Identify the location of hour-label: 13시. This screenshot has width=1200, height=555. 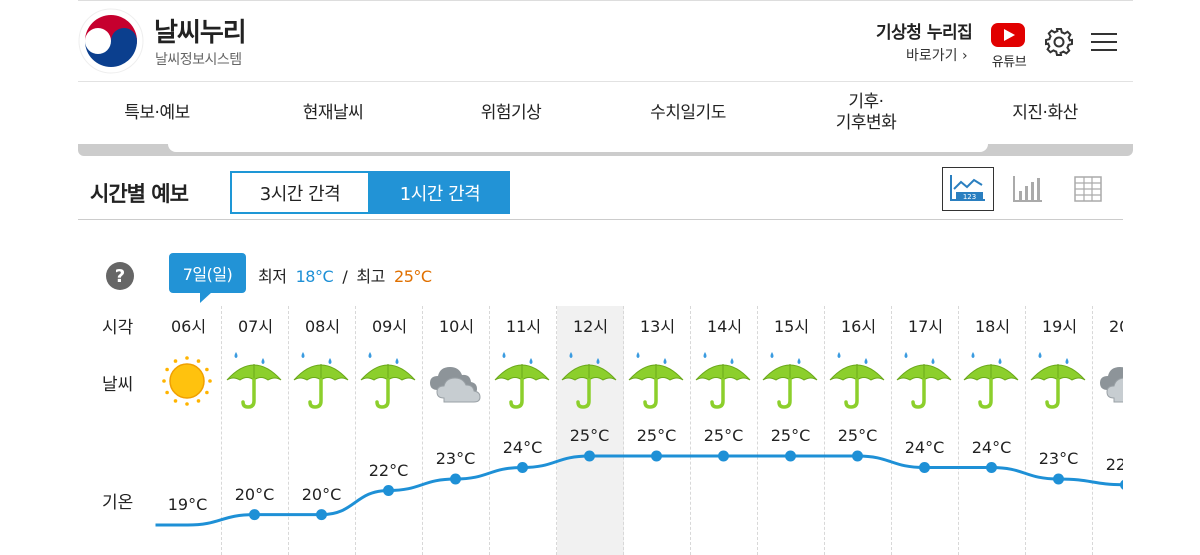
(657, 326).